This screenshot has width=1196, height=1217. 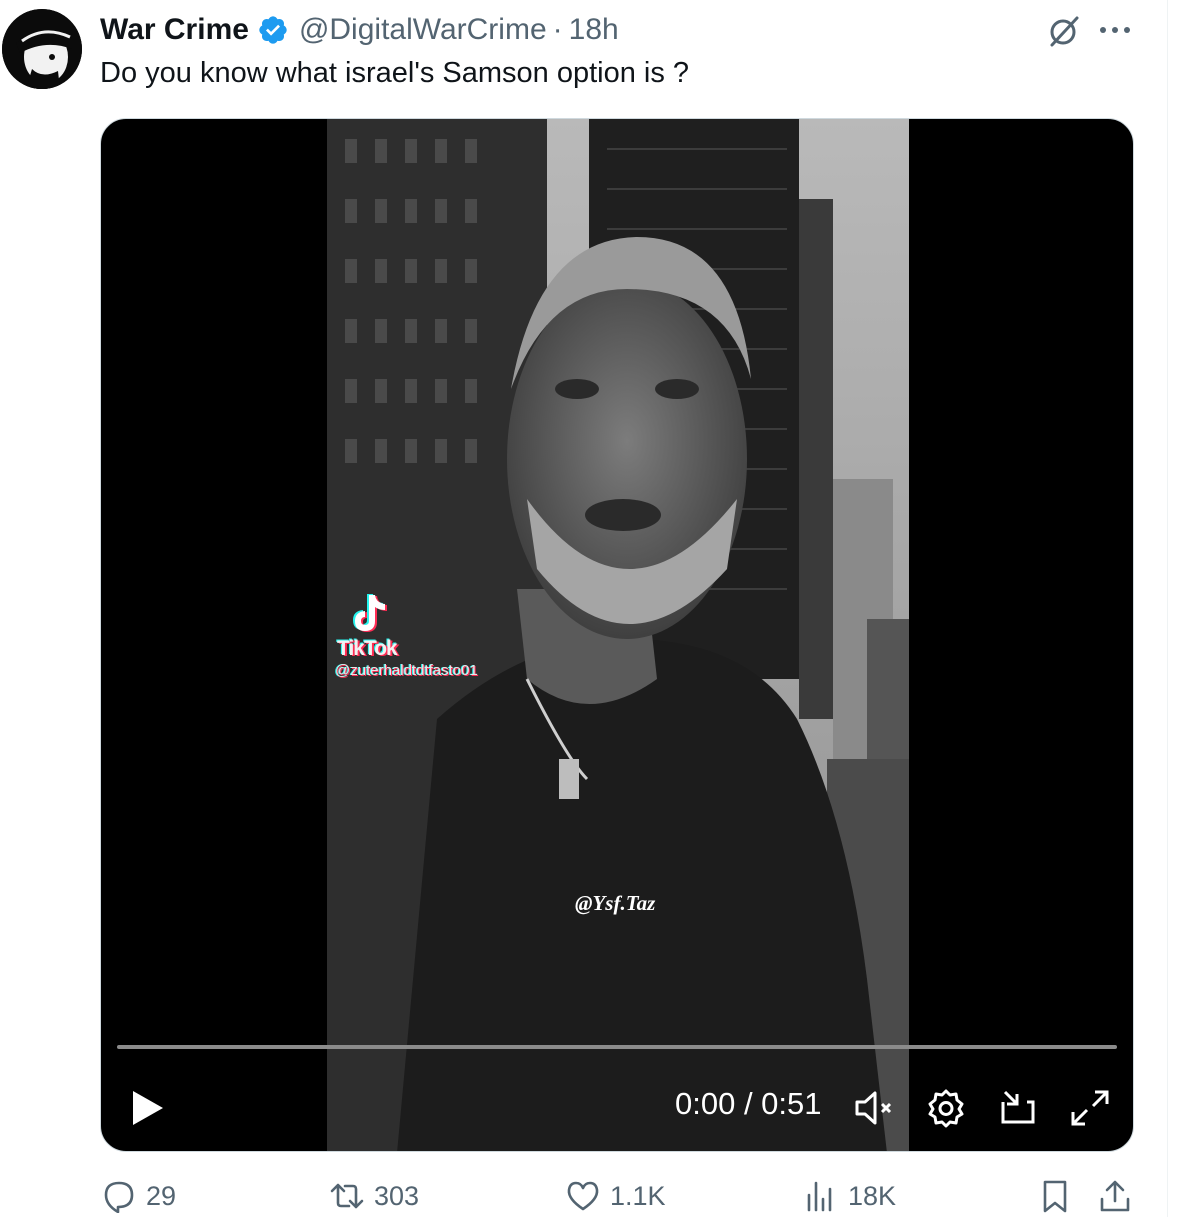 I want to click on like-button: 1.1K, so click(x=616, y=1196).